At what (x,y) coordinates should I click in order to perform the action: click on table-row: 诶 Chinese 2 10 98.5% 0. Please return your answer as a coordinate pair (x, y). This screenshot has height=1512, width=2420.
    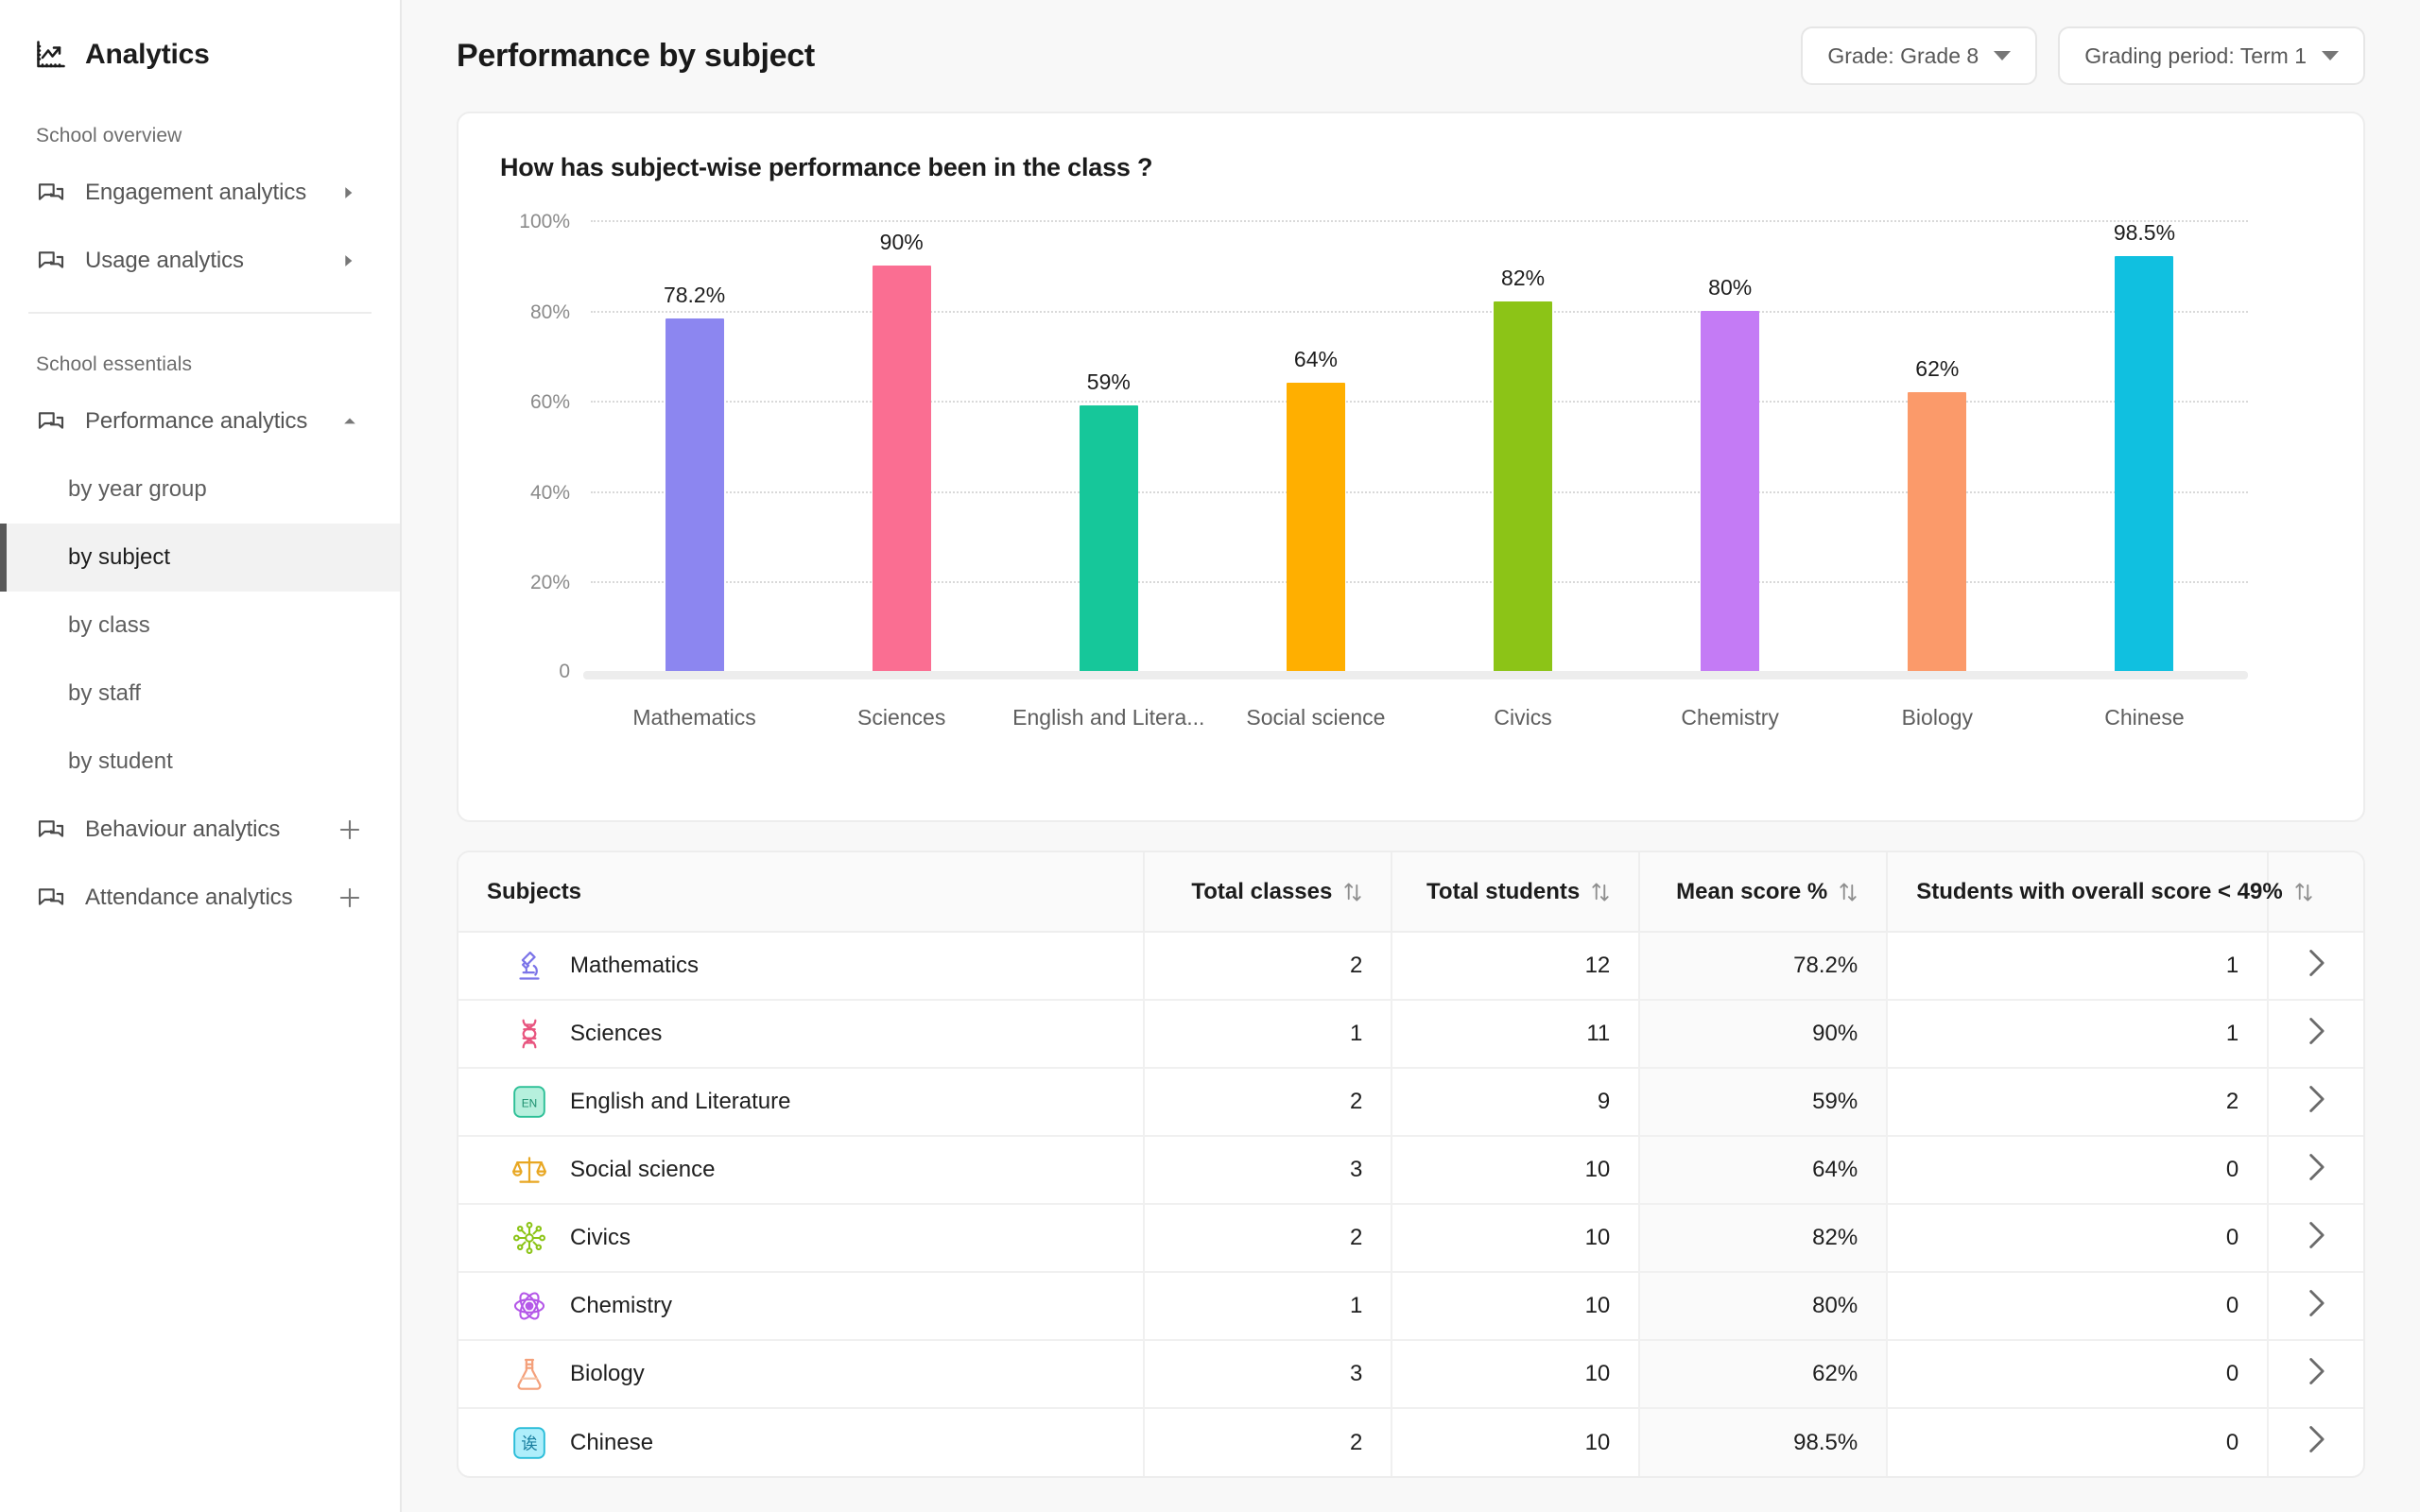
    Looking at the image, I should click on (1410, 1442).